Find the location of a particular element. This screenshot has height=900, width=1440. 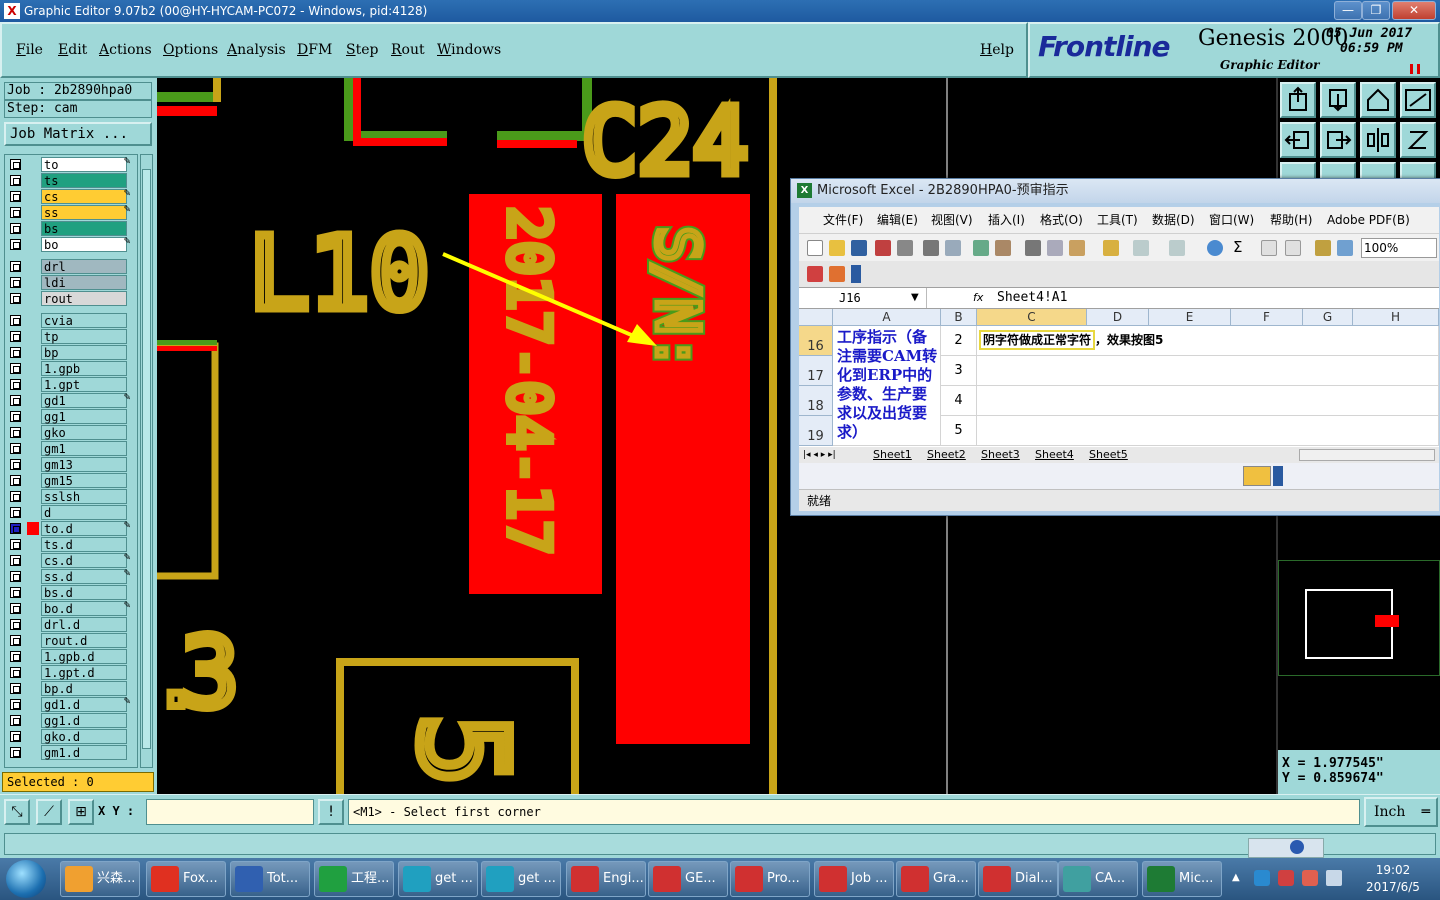

excel-menu-window: 窗口(W) is located at coordinates (1231, 220).